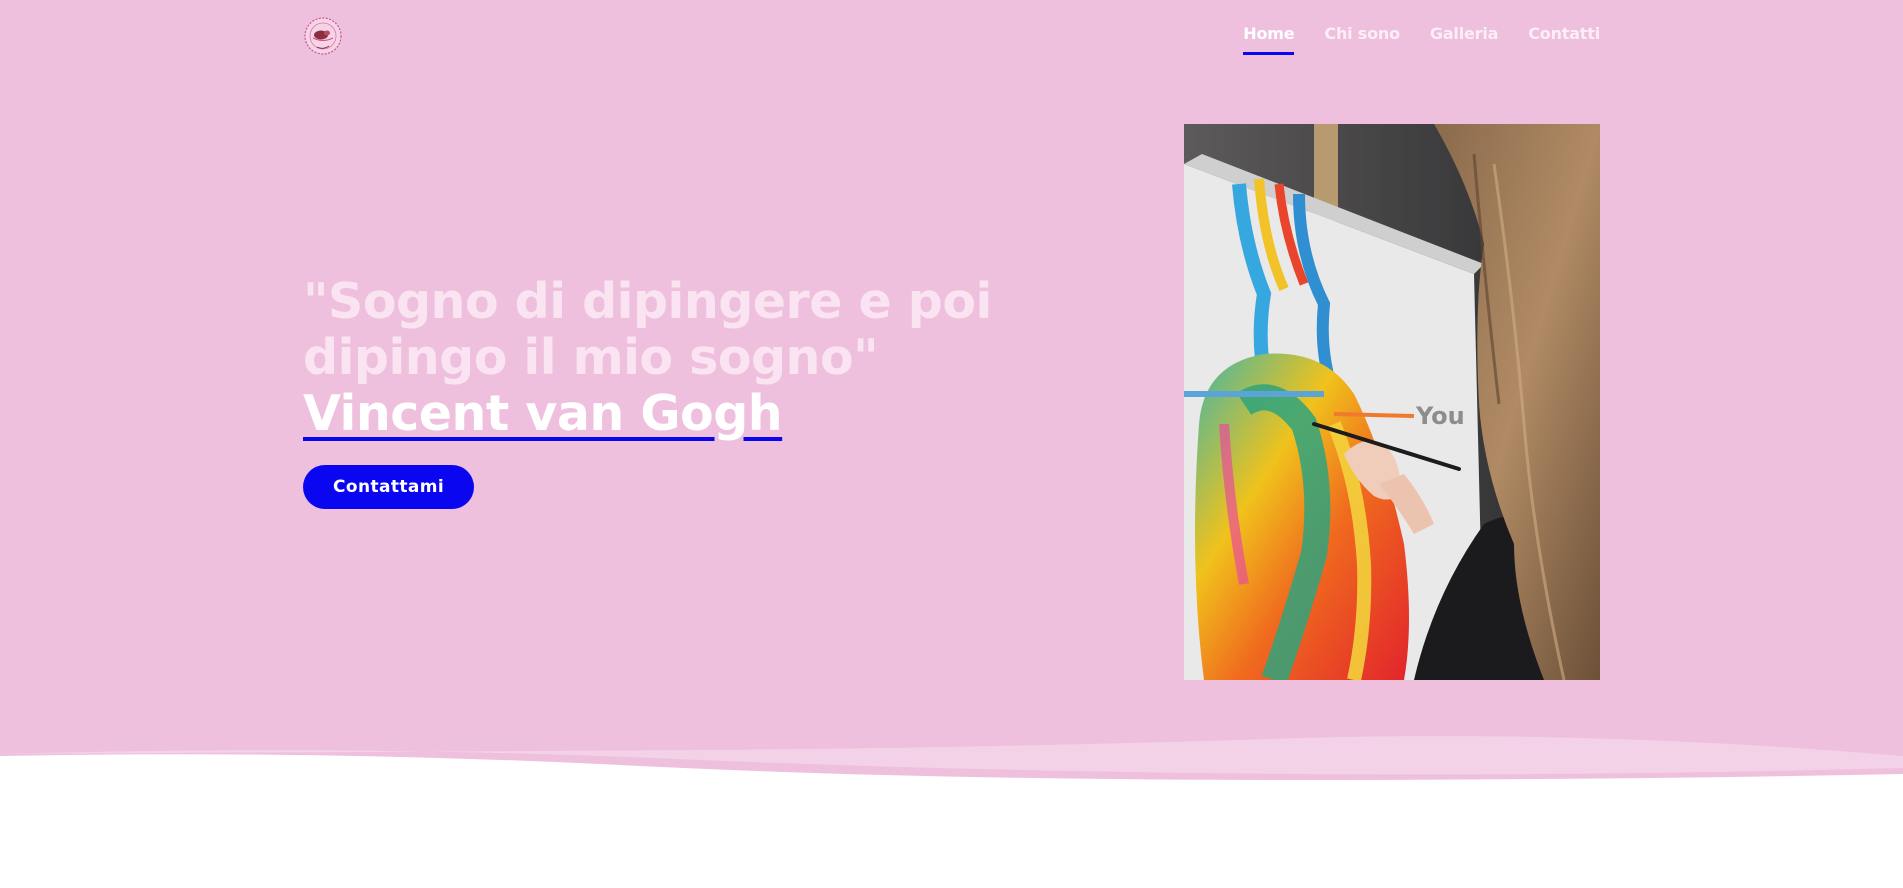 Image resolution: width=1903 pixels, height=888 pixels. What do you see at coordinates (1564, 33) in the screenshot?
I see `nav-contatti: Contatti` at bounding box center [1564, 33].